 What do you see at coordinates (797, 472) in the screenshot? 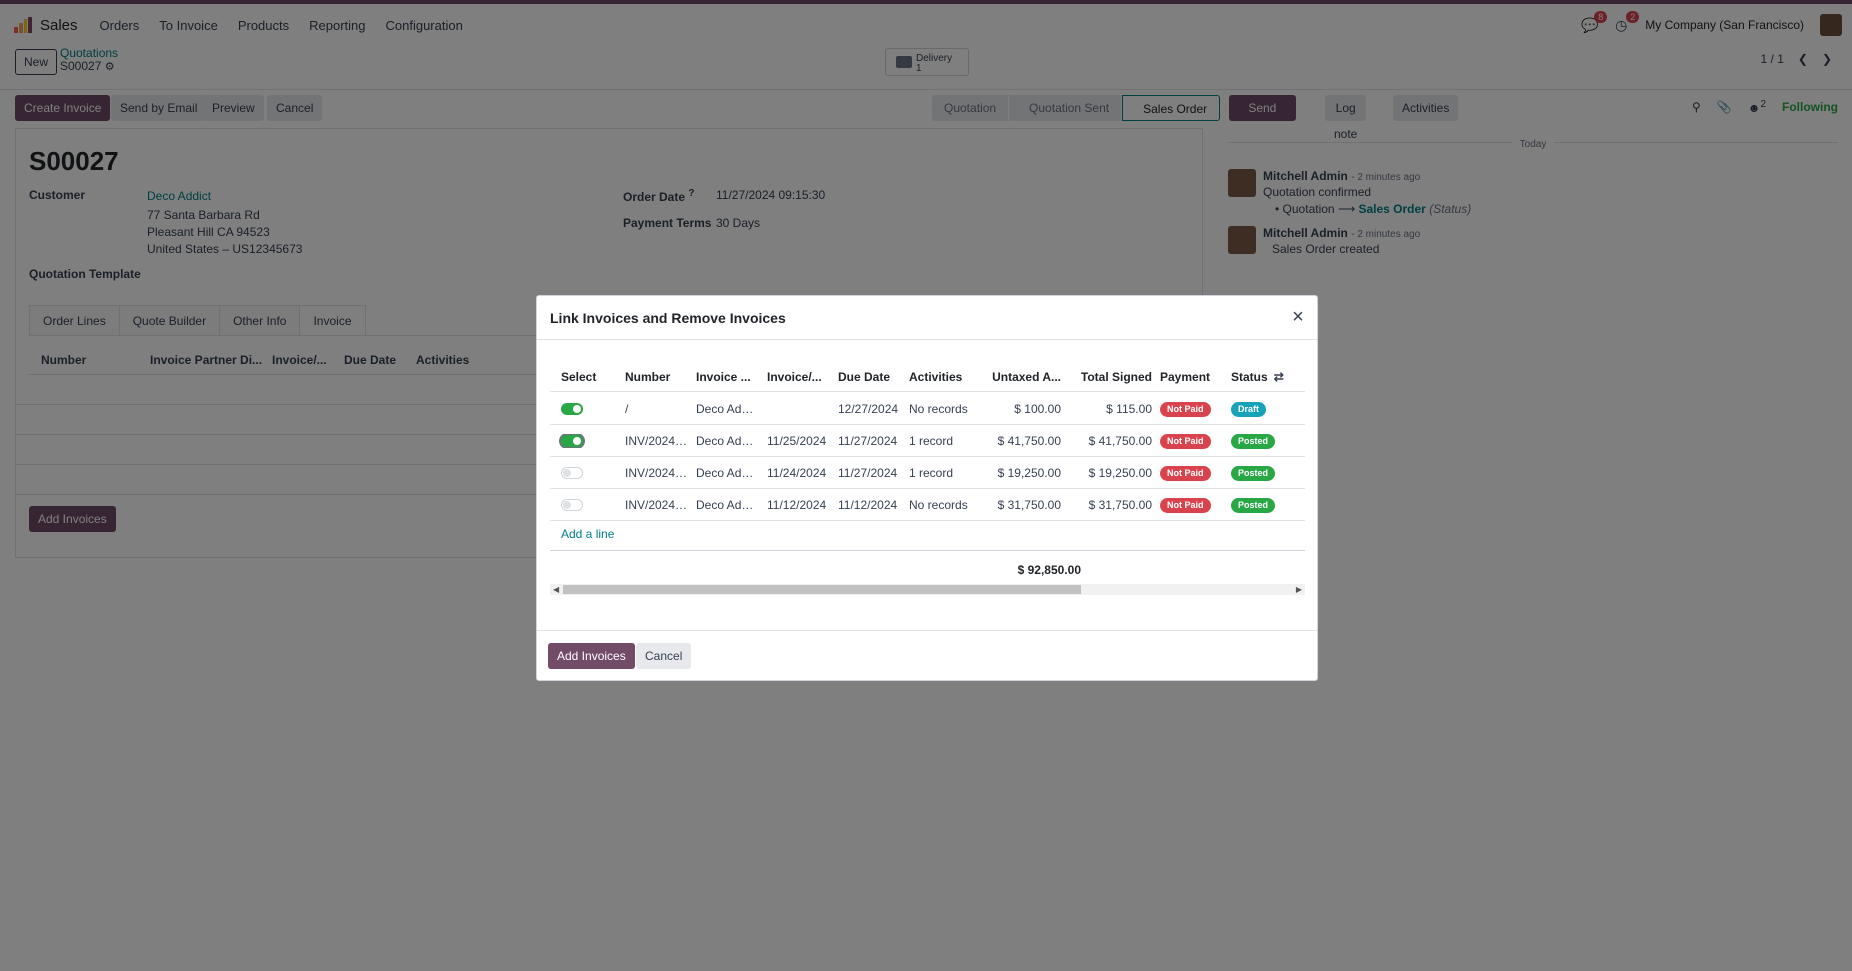
I see `cell-invoice-date: 11/24/2024` at bounding box center [797, 472].